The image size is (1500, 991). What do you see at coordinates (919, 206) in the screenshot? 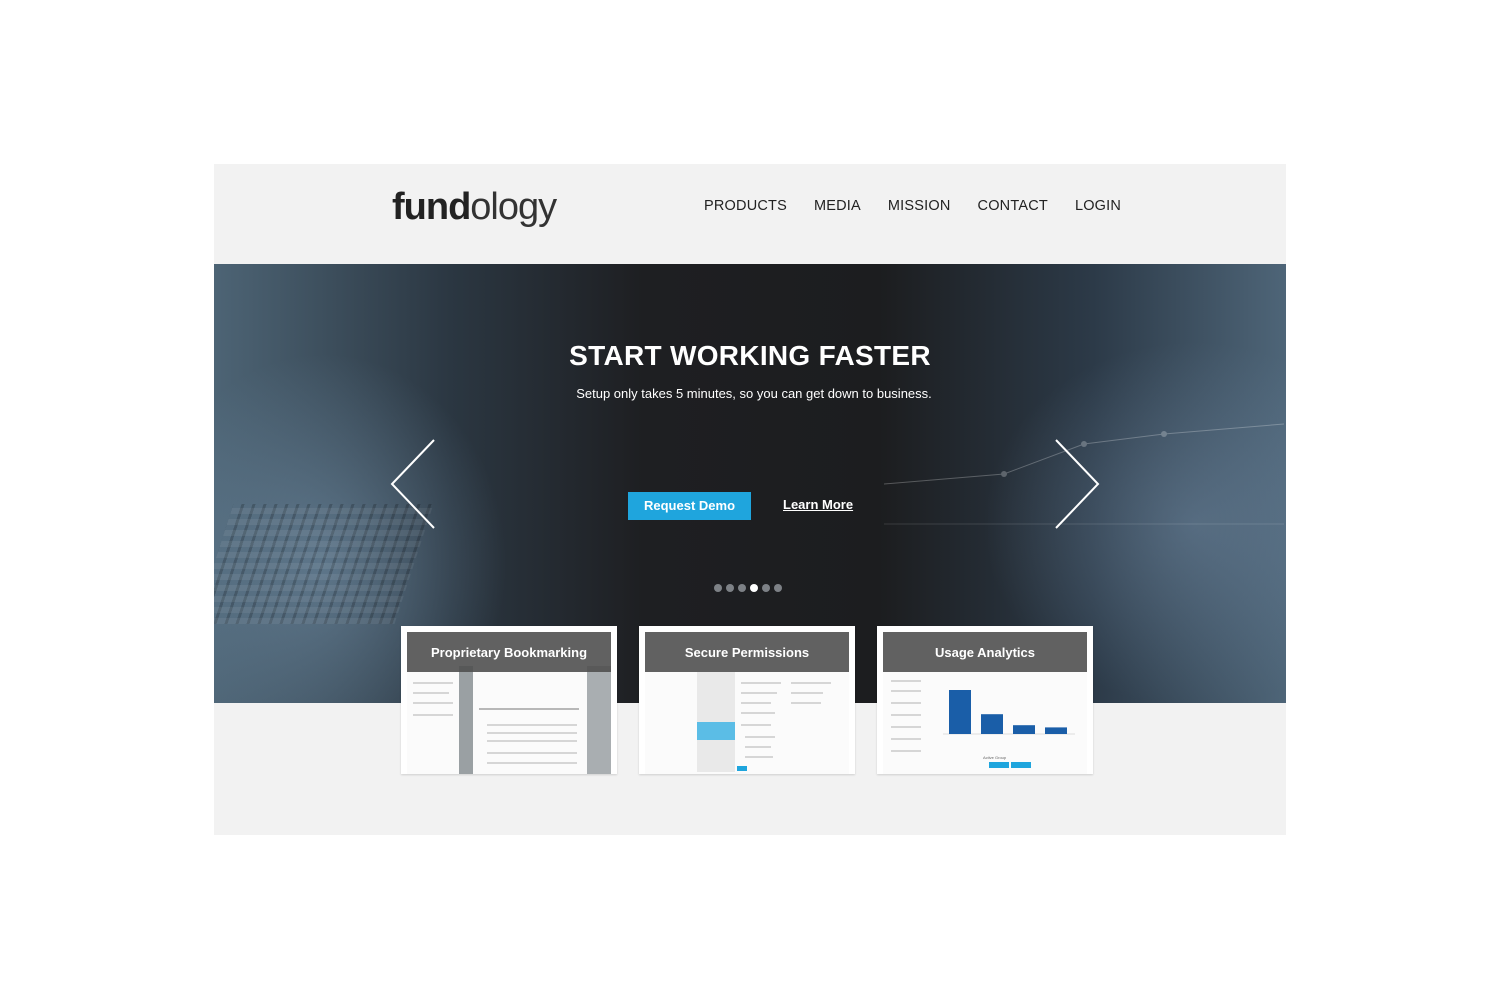
I see `nav-mission: MISSION` at bounding box center [919, 206].